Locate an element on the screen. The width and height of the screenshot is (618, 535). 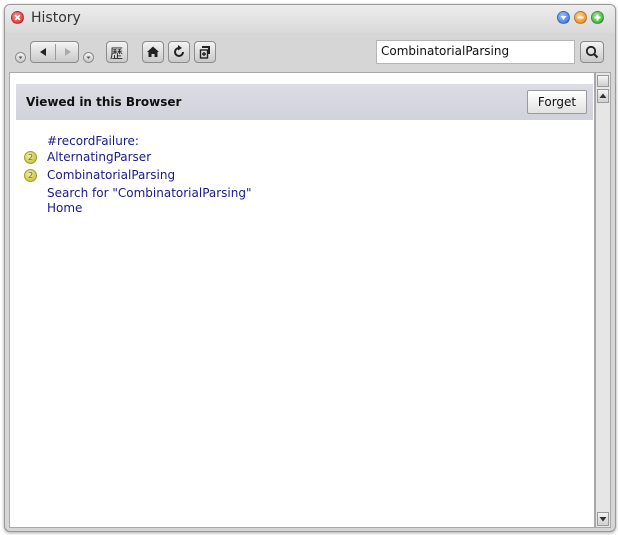
scroll-up-icon is located at coordinates (603, 95).